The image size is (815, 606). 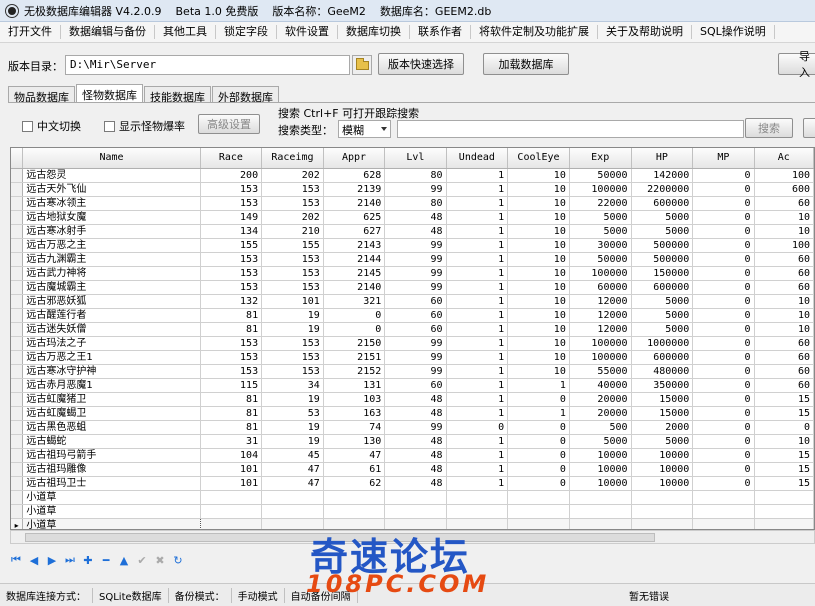 I want to click on col-header-name: Name, so click(x=111, y=158).